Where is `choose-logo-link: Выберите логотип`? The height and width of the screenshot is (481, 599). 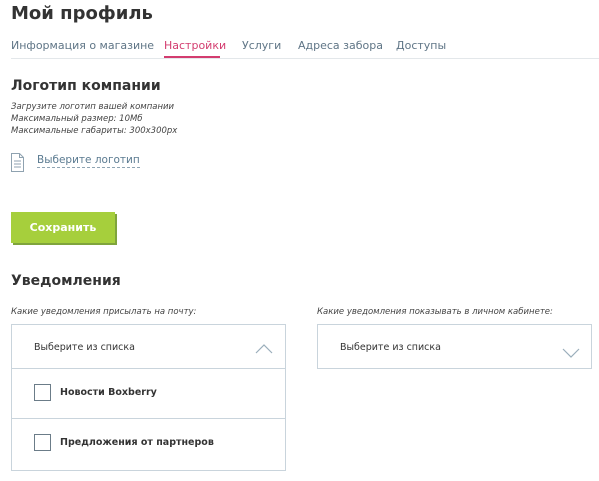
choose-logo-link: Выберите логотип is located at coordinates (88, 161).